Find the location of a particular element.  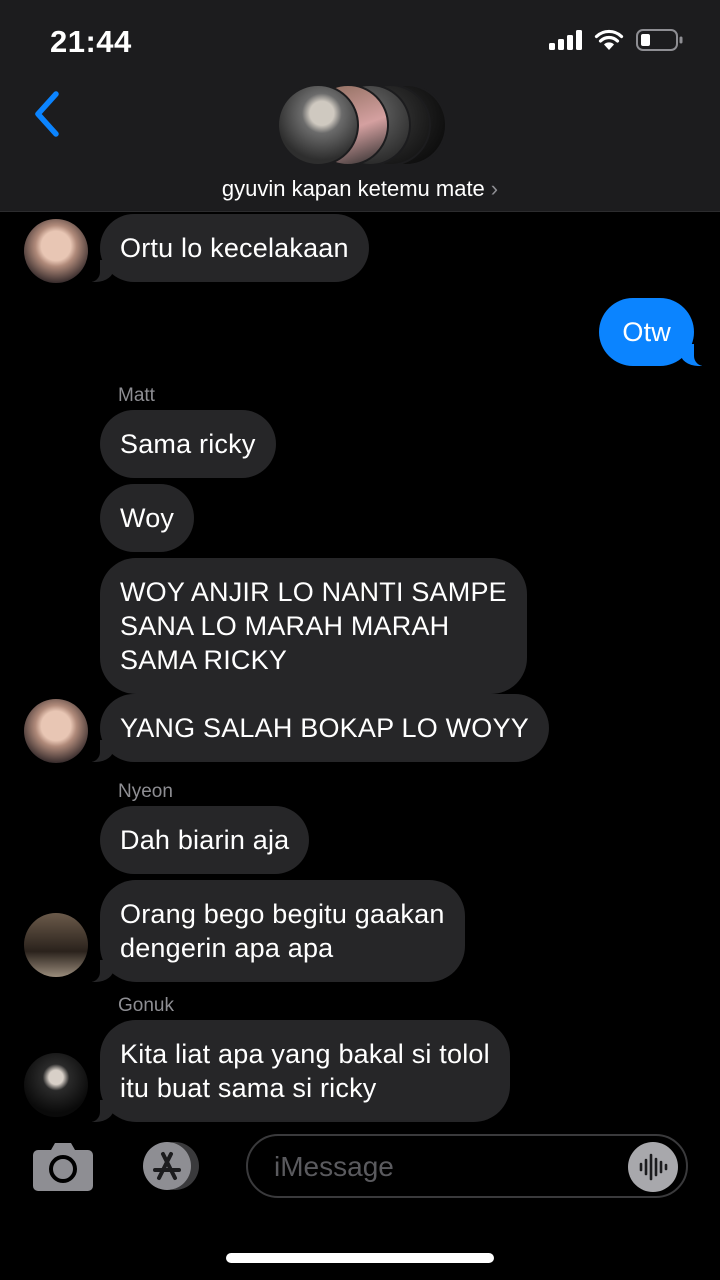

chevron-right-icon: › is located at coordinates (494, 188).